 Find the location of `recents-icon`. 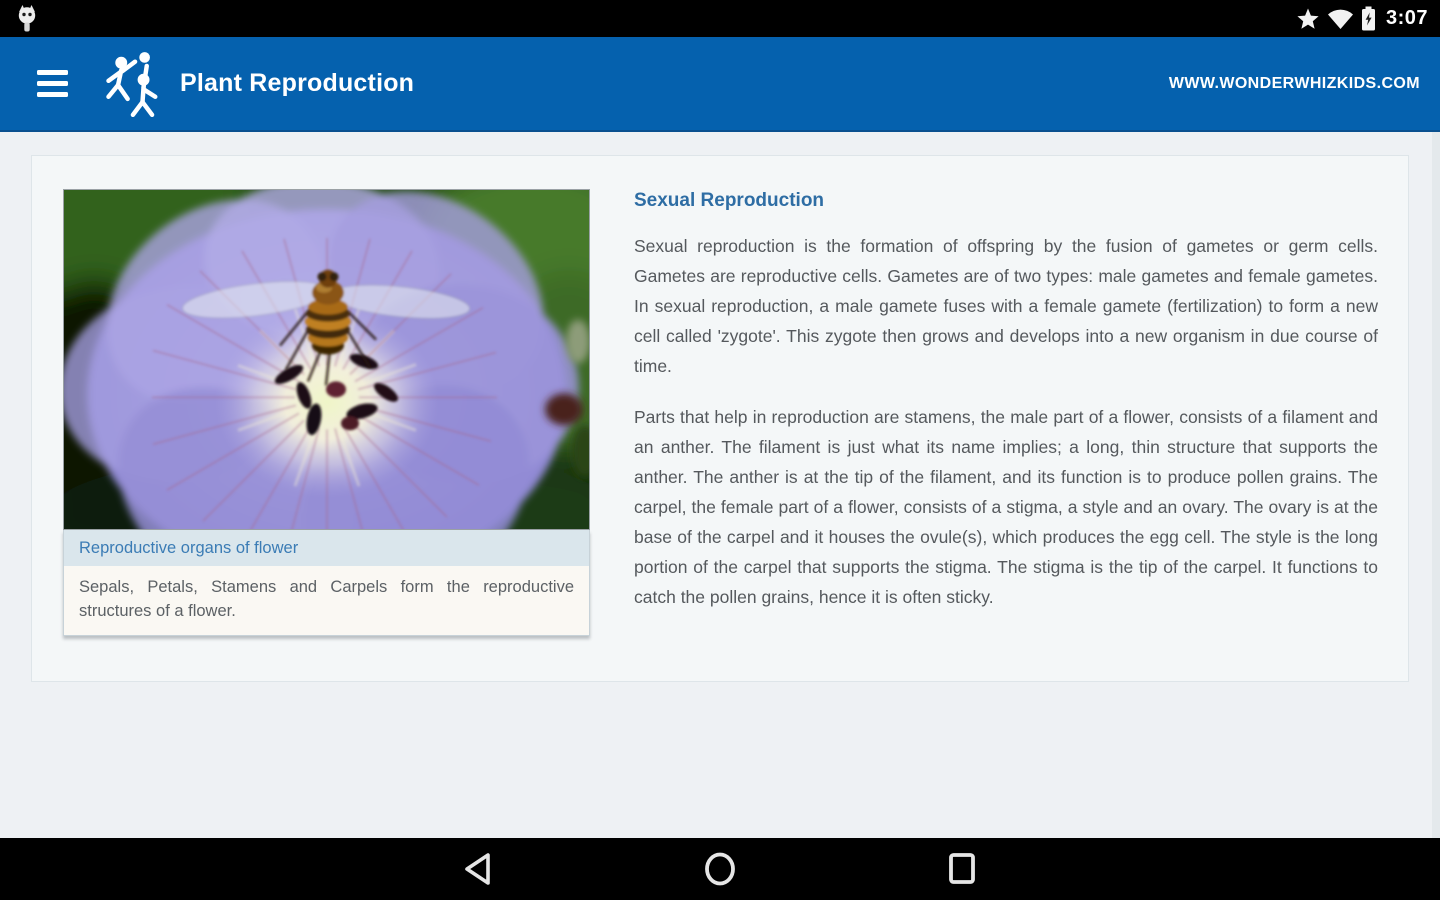

recents-icon is located at coordinates (962, 868).